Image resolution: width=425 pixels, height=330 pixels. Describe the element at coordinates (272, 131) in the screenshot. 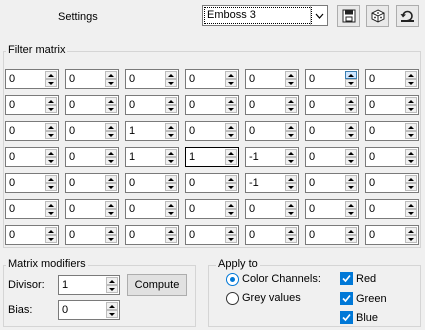

I see `matrix-cell-2-4: 0` at that location.